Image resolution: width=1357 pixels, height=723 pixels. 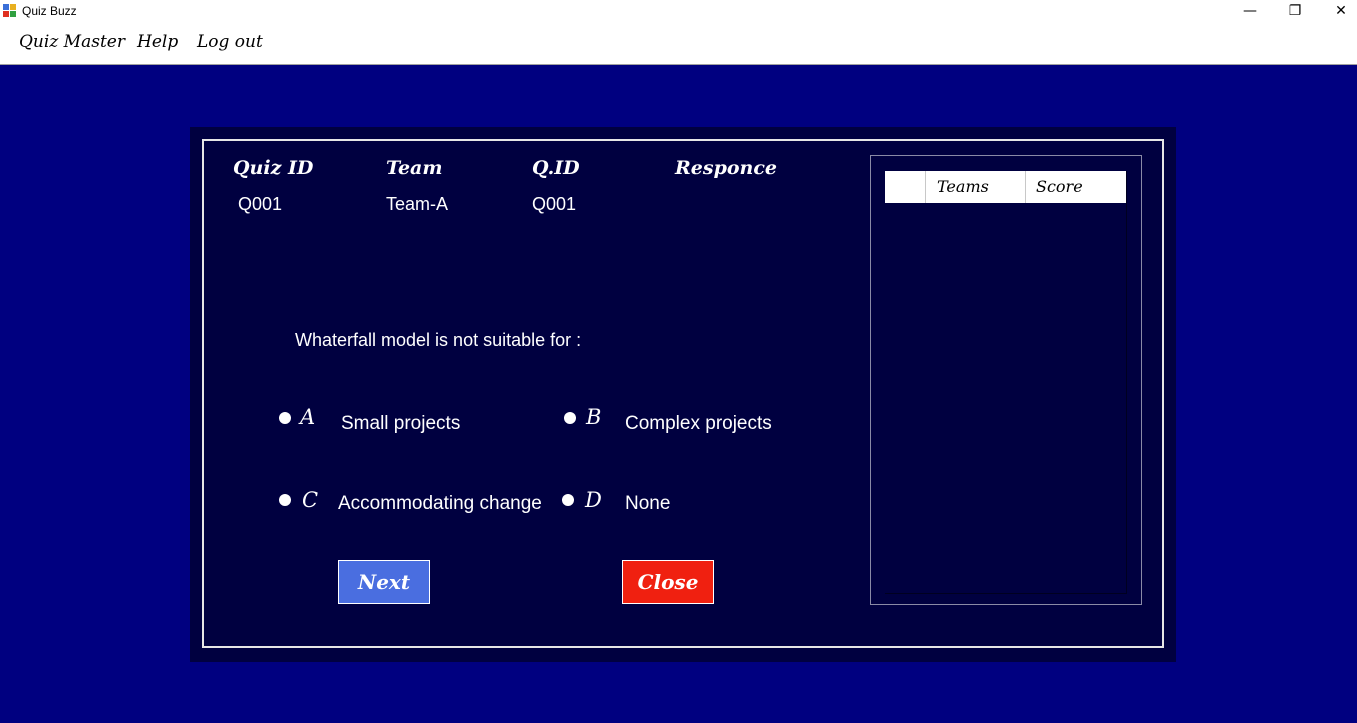 What do you see at coordinates (593, 500) in the screenshot?
I see `option-d-letter: D` at bounding box center [593, 500].